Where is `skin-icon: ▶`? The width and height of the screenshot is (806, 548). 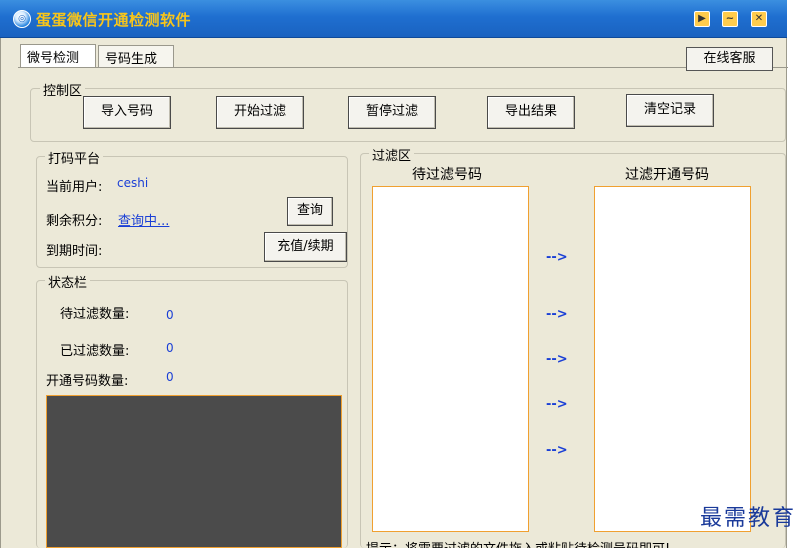 skin-icon: ▶ is located at coordinates (702, 19).